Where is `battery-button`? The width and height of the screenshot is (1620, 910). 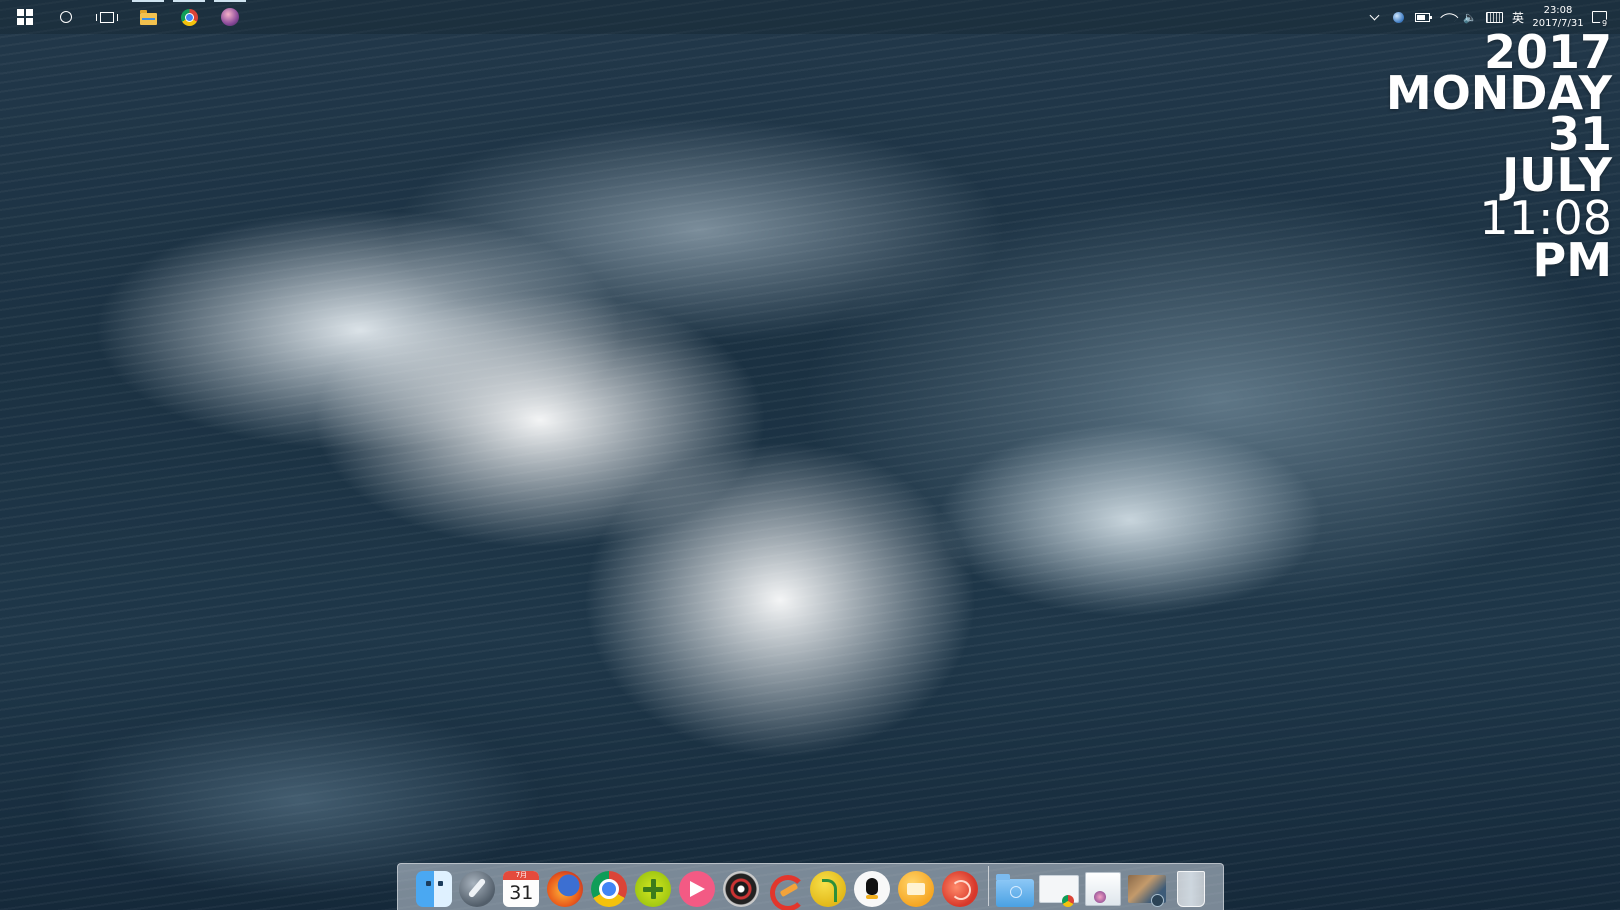 battery-button is located at coordinates (1422, 17).